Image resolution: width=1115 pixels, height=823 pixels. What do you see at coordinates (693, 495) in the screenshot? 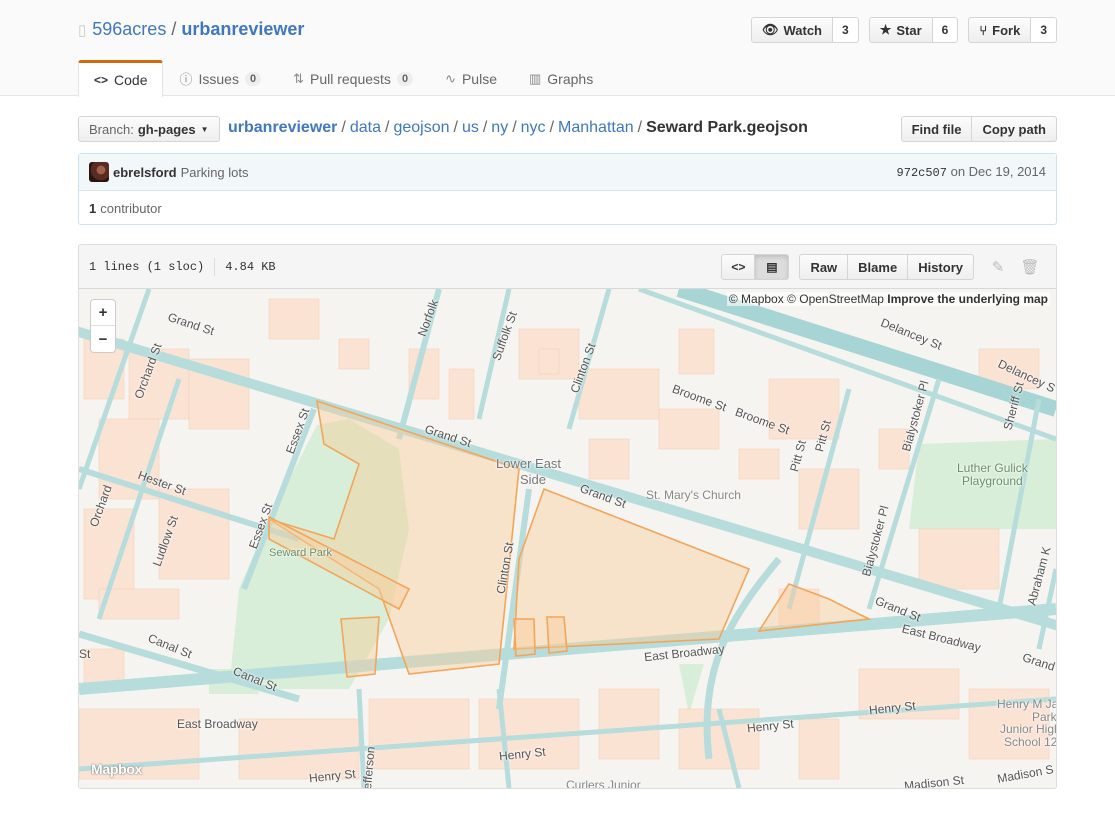
I see `map-label-poi: St. Mary's Church` at bounding box center [693, 495].